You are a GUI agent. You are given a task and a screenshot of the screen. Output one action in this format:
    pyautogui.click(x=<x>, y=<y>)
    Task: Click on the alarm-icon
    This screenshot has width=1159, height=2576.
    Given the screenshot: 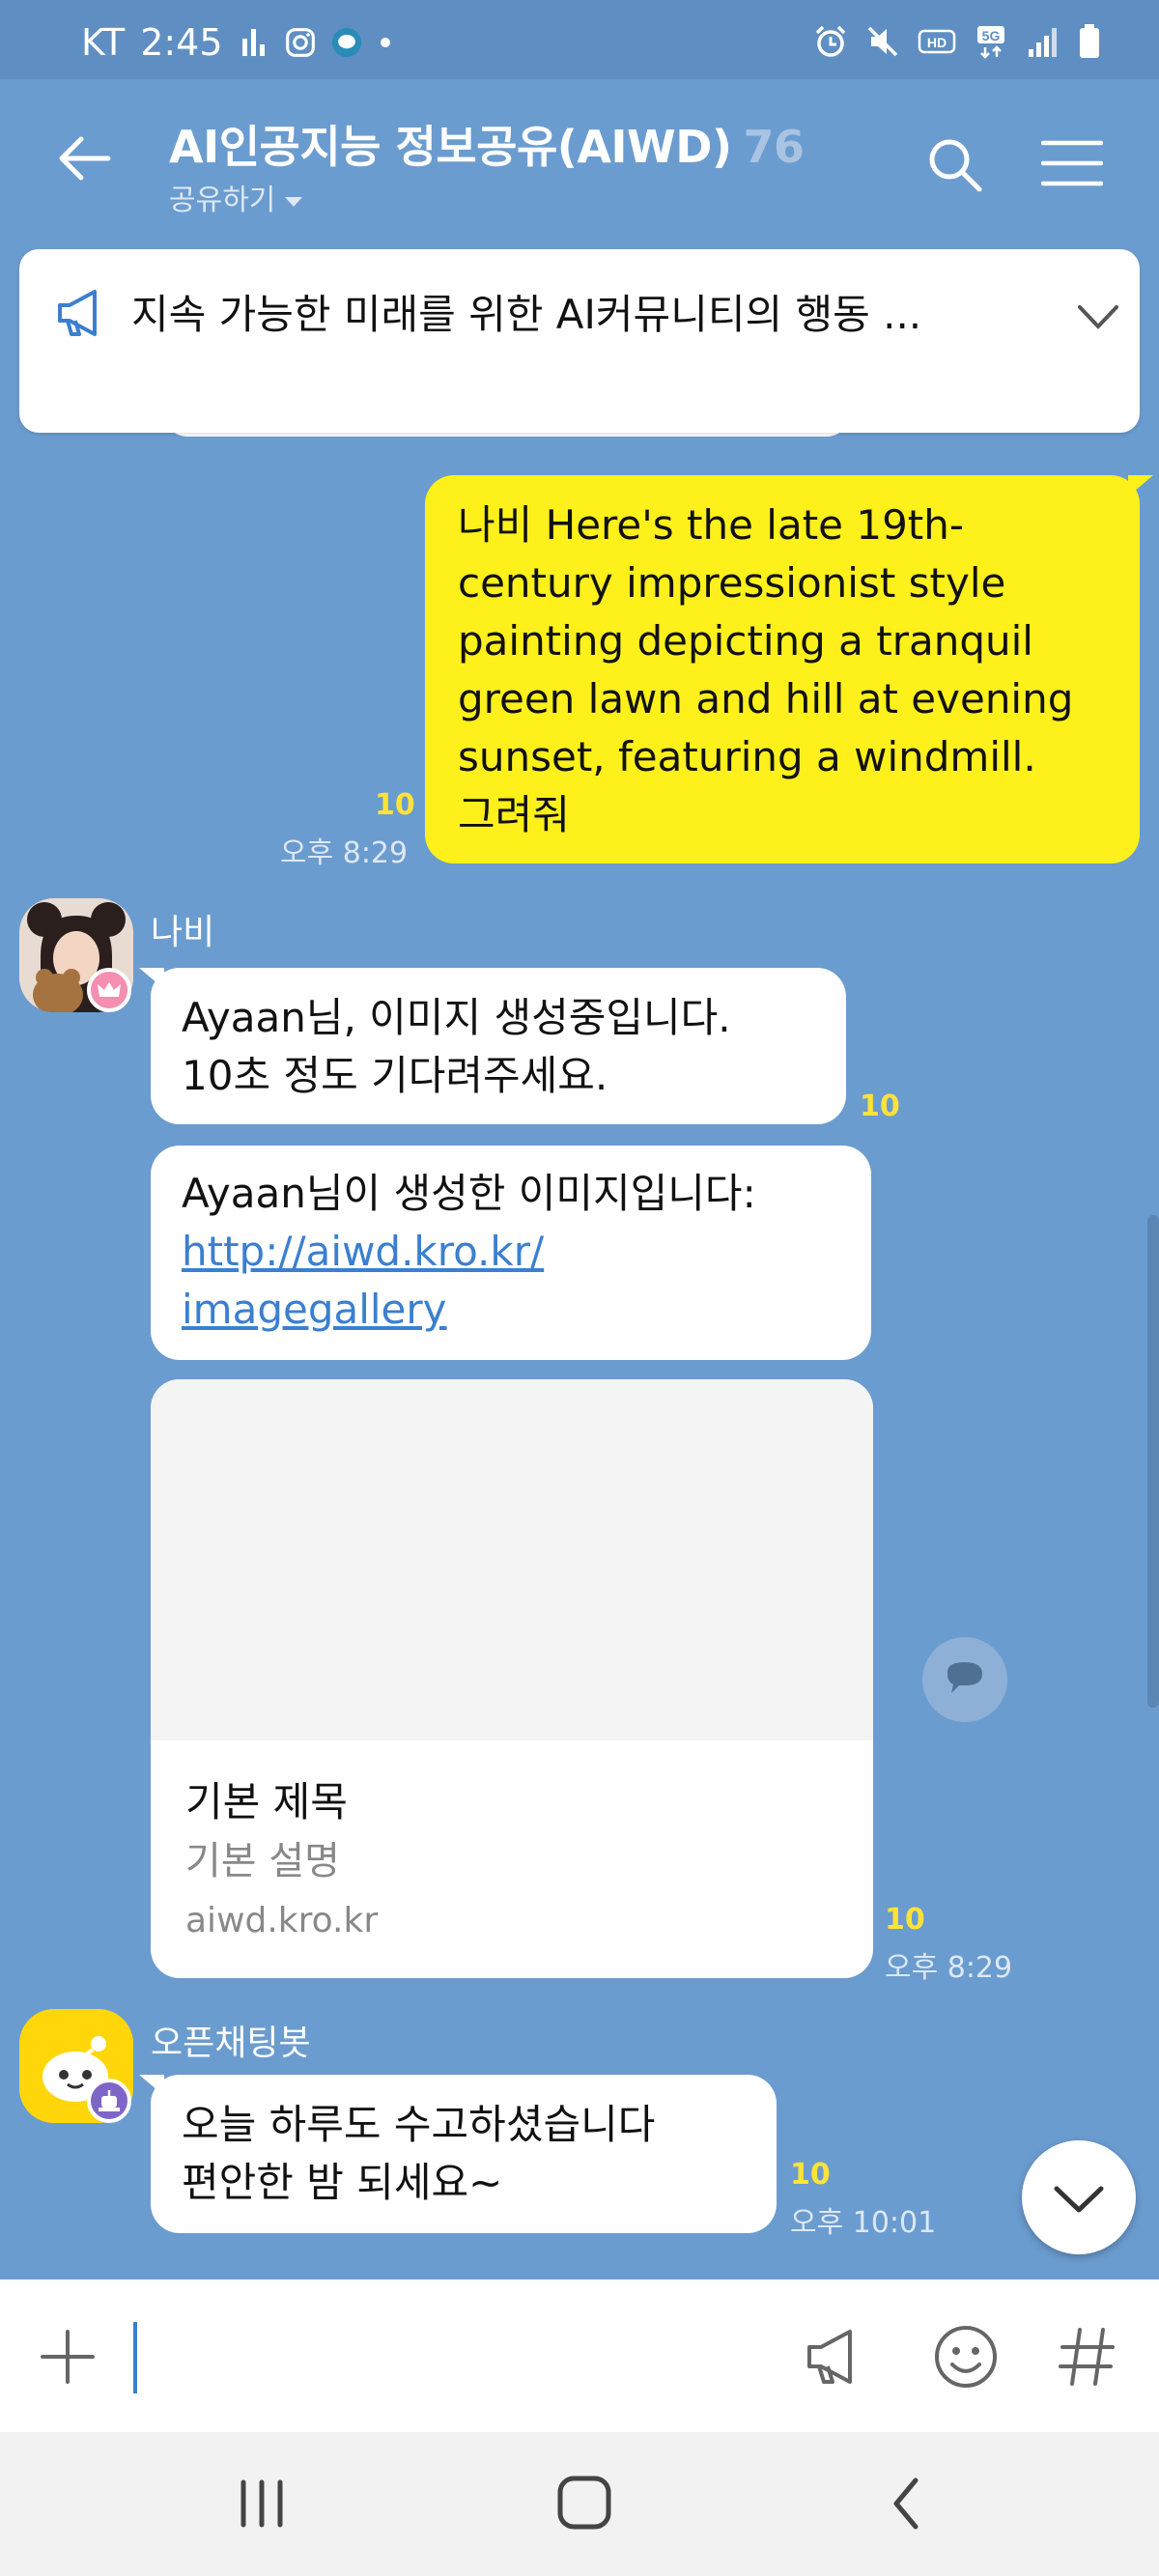 What is the action you would take?
    pyautogui.click(x=831, y=41)
    